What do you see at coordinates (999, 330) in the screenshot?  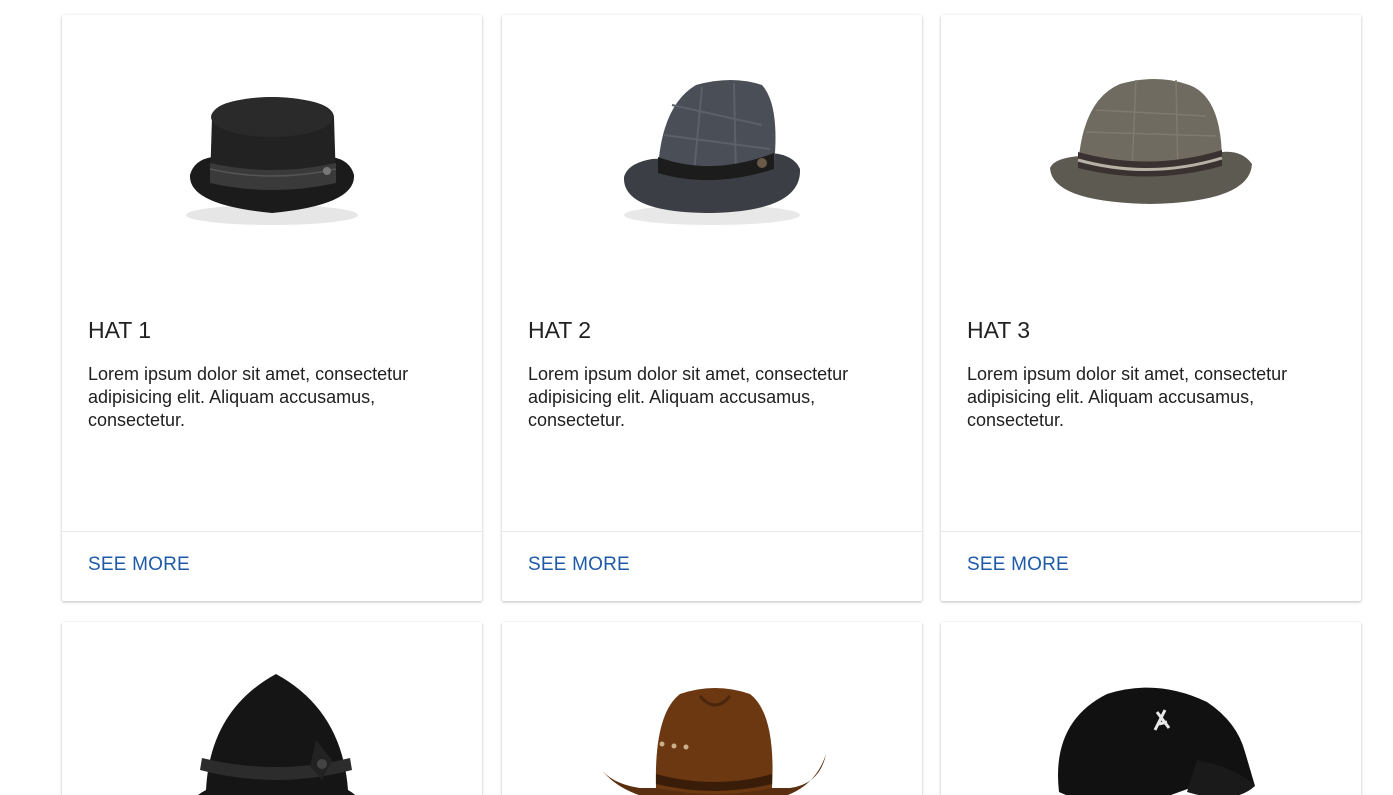 I see `card-title: HAT 3` at bounding box center [999, 330].